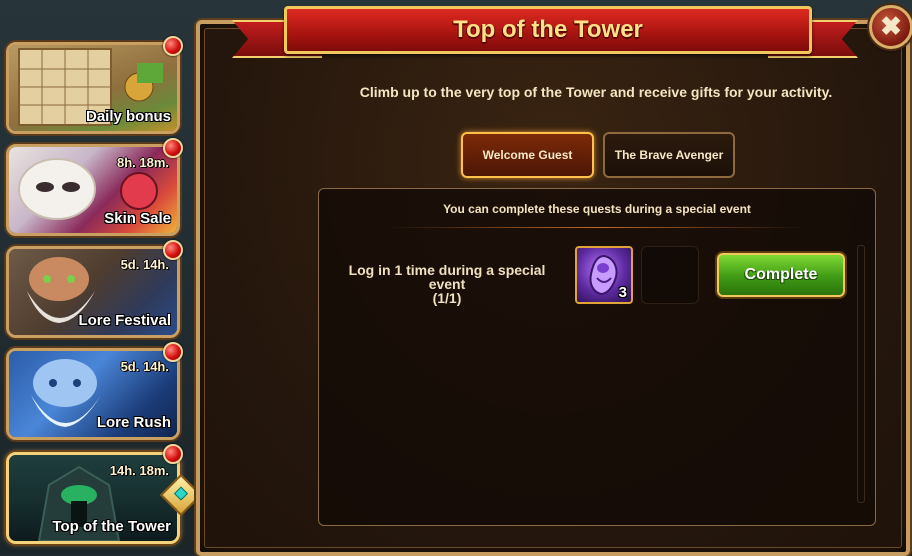 The height and width of the screenshot is (556, 912). I want to click on sidebar-item-top-of-the-tower: 14h. 18m. Top of the Tower, so click(93, 498).